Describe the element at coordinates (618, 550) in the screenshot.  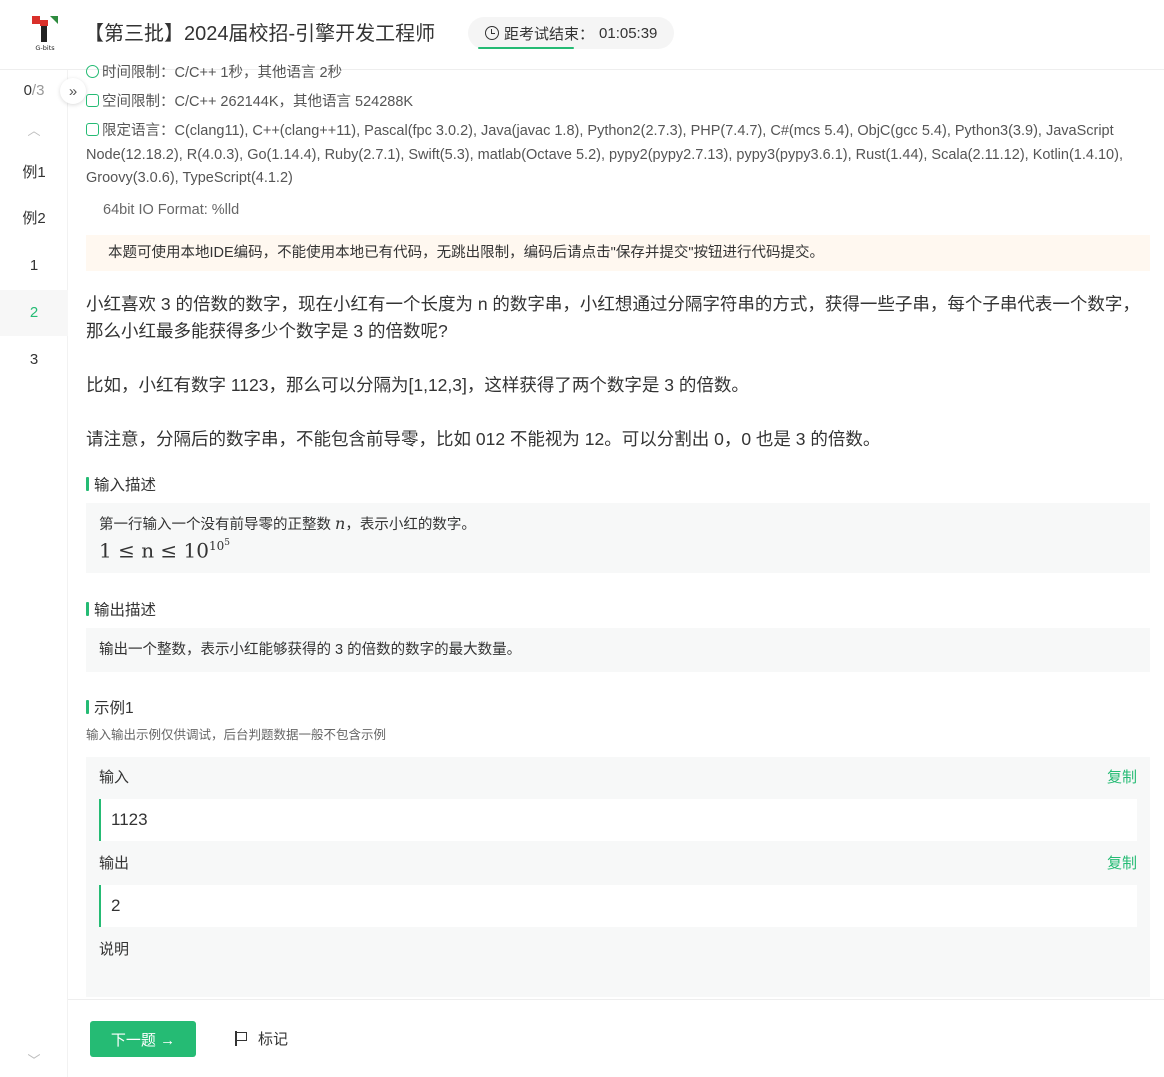
I see `input-constraint: 1 ≤ n ≤ 10105` at that location.